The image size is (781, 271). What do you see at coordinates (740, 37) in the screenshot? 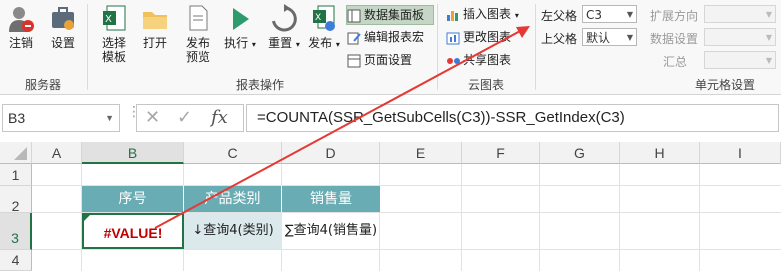
I see `data-settings-select: ▼` at bounding box center [740, 37].